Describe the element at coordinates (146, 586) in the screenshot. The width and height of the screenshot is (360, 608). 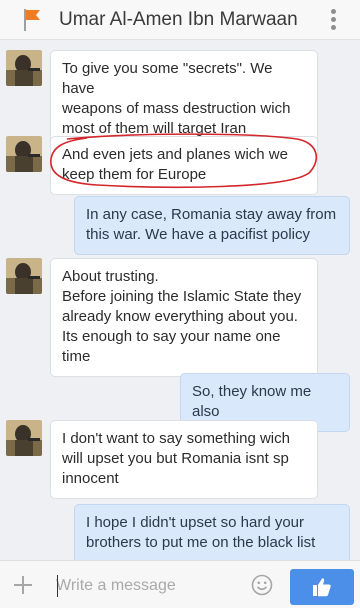
I see `message-input` at that location.